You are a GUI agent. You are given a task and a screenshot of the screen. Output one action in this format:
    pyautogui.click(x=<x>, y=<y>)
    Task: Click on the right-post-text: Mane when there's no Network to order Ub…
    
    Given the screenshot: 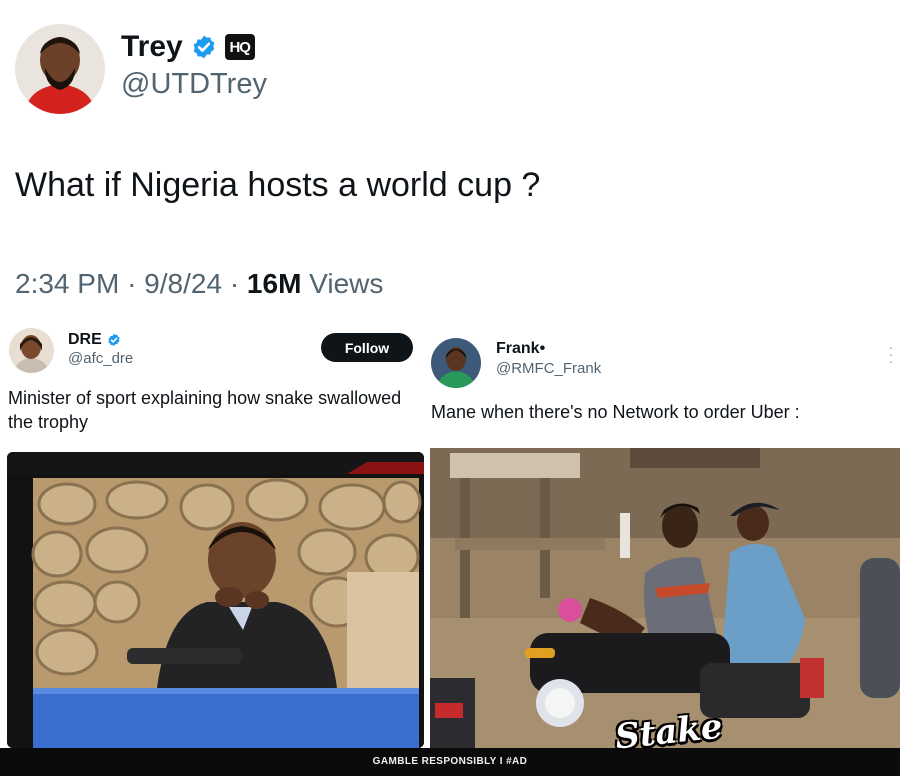 What is the action you would take?
    pyautogui.click(x=615, y=412)
    